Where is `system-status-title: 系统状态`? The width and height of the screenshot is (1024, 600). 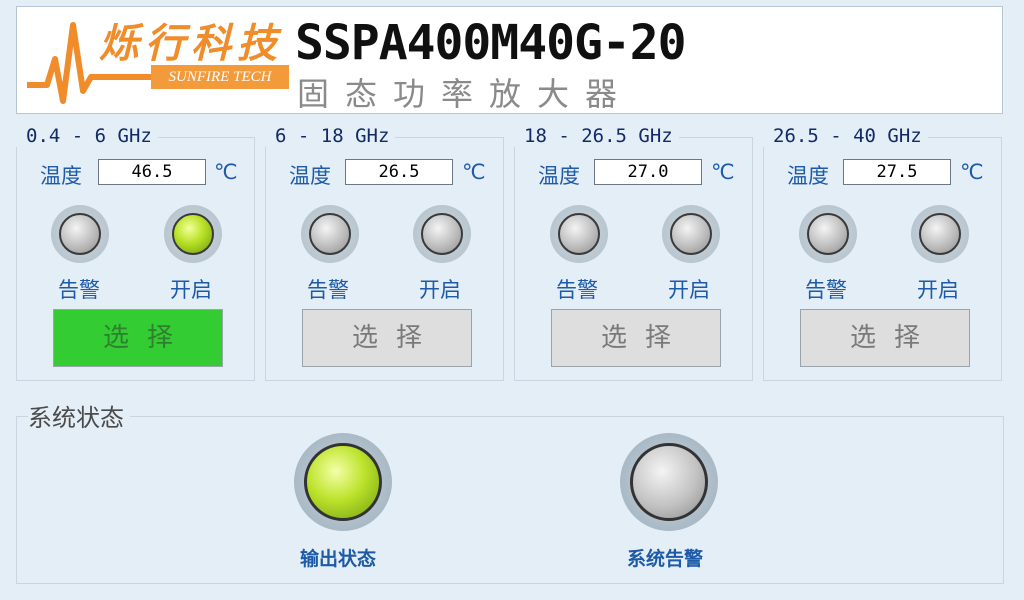
system-status-title: 系统状态 is located at coordinates (79, 415).